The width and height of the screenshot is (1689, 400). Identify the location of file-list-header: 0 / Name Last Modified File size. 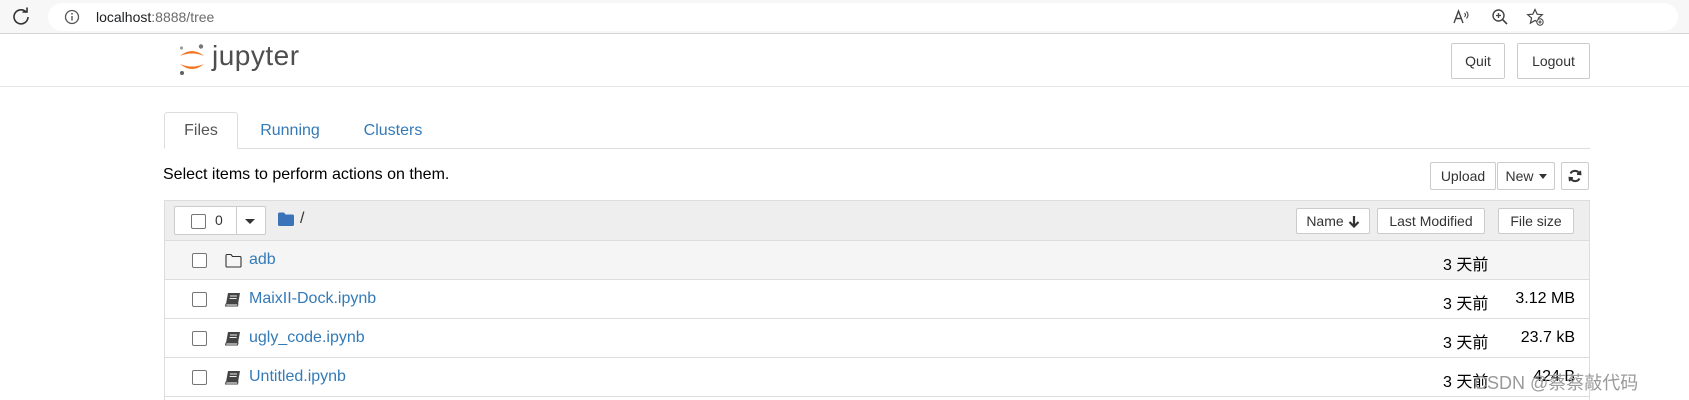
(877, 221).